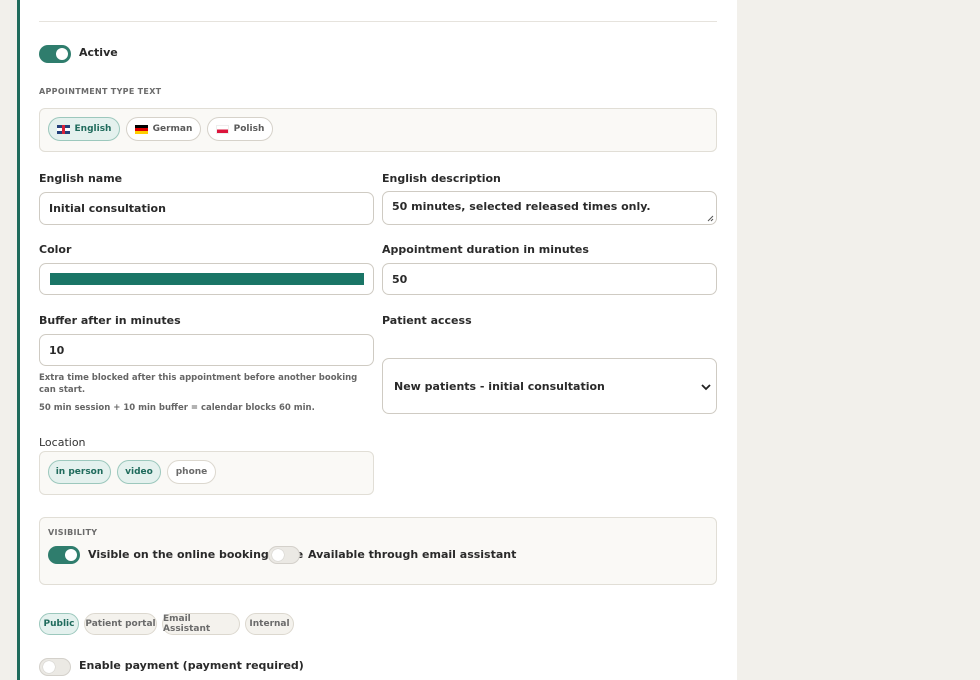 This screenshot has width=980, height=680. I want to click on uk-flag-icon, so click(63, 129).